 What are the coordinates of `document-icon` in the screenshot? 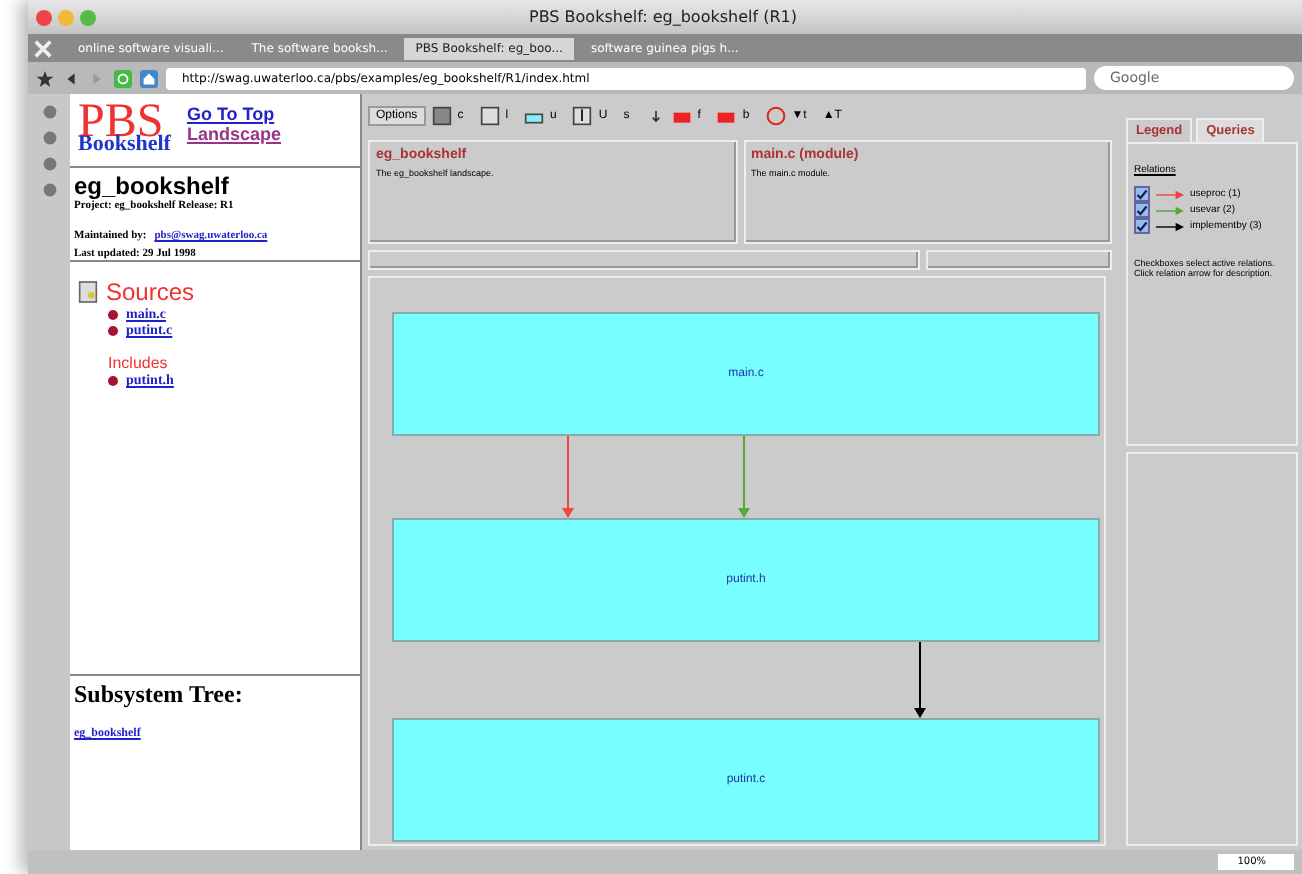 It's located at (88, 292).